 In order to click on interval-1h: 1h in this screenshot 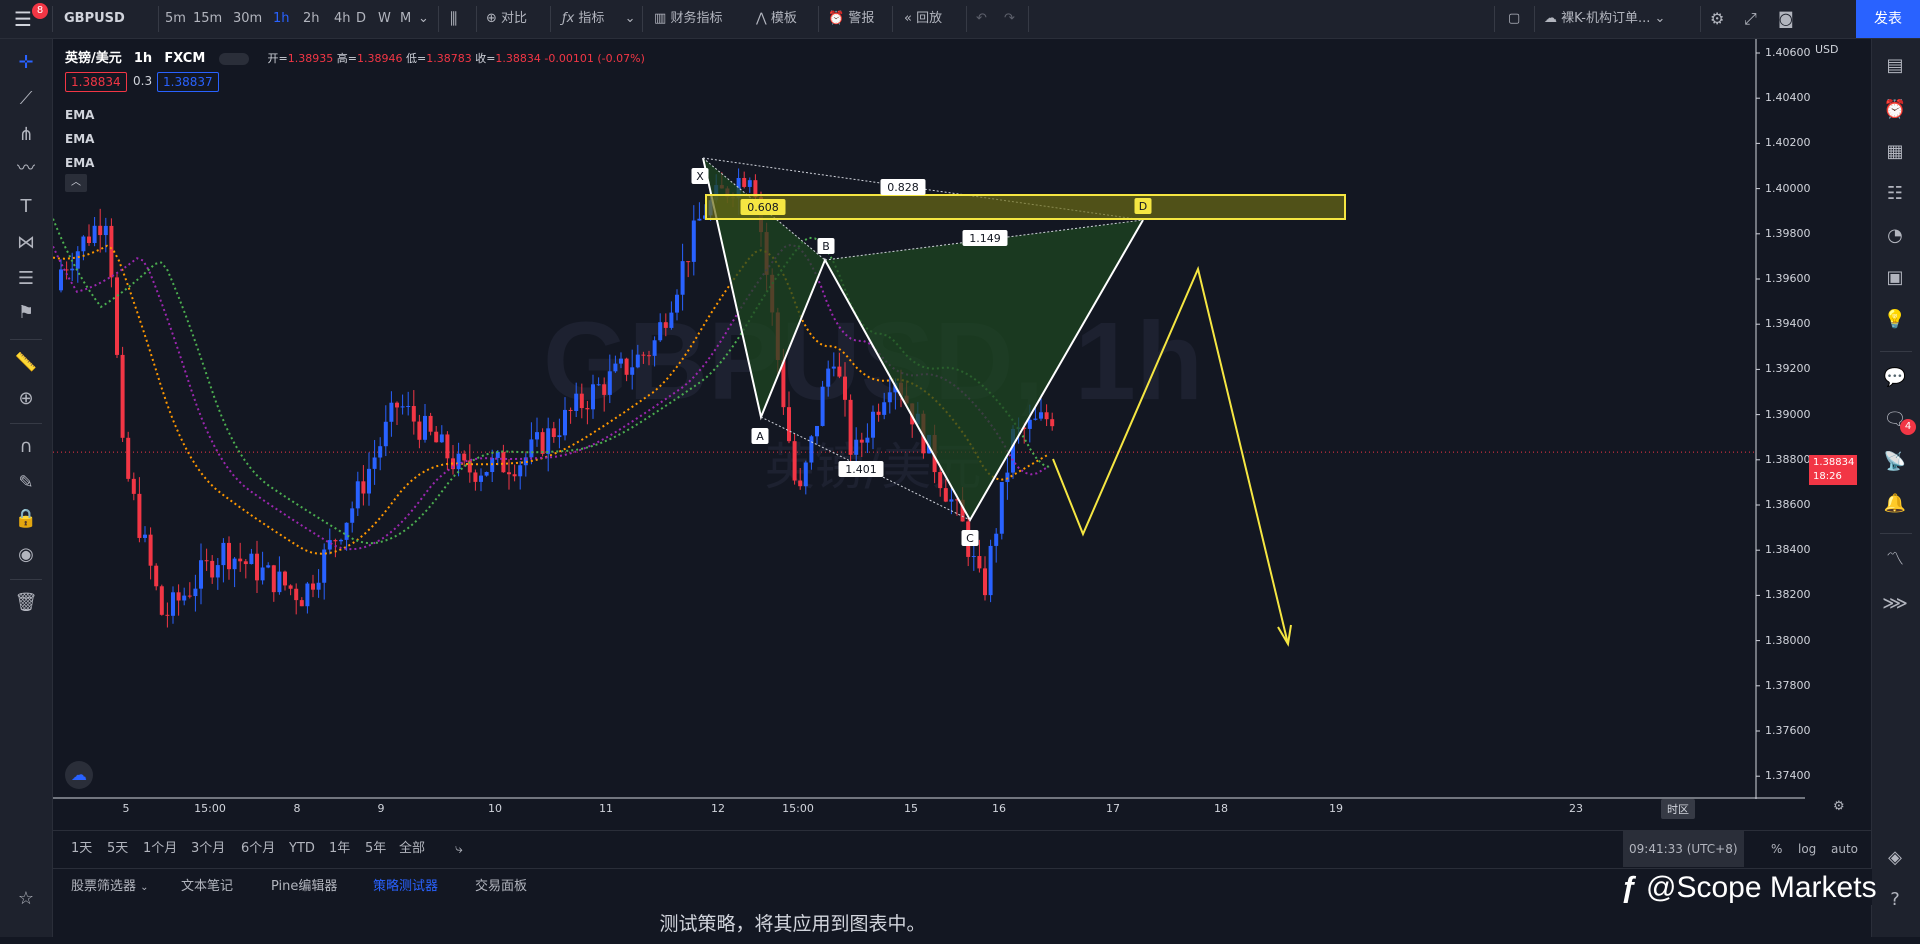, I will do `click(281, 19)`.